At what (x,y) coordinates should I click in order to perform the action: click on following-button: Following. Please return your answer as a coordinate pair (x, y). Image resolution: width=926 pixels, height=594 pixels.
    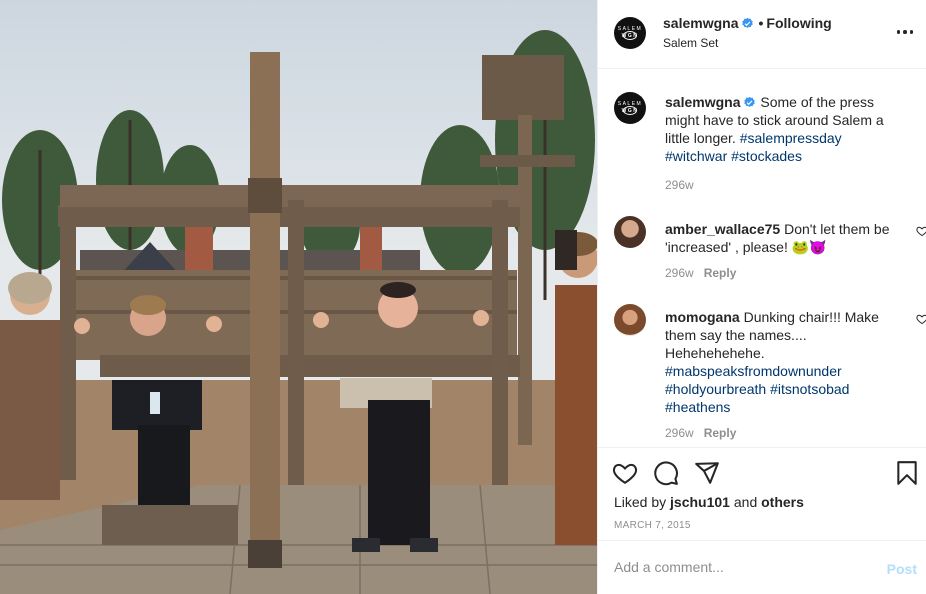
    Looking at the image, I should click on (798, 23).